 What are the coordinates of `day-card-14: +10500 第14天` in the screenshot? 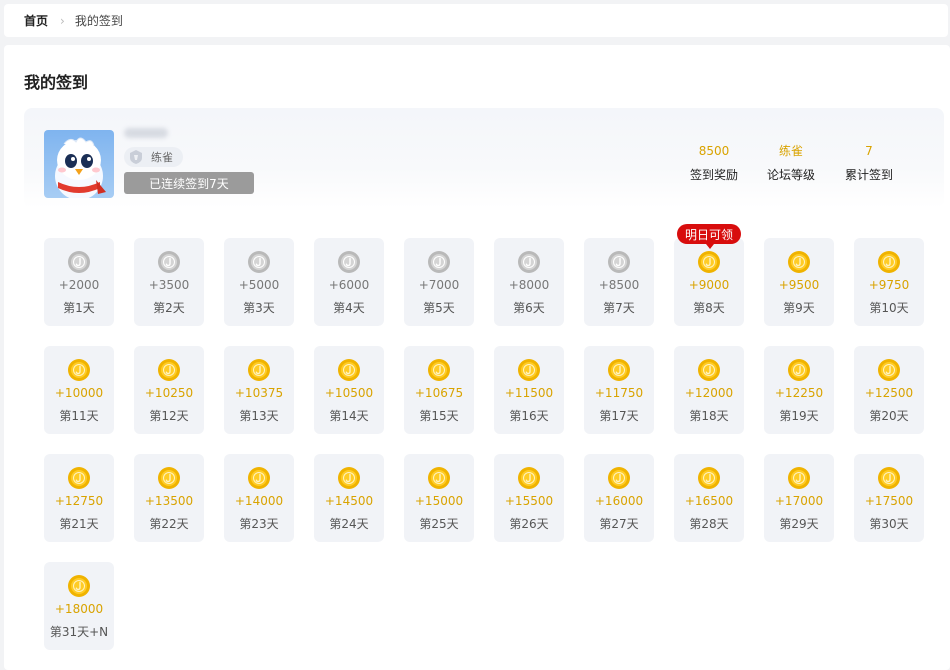 It's located at (349, 390).